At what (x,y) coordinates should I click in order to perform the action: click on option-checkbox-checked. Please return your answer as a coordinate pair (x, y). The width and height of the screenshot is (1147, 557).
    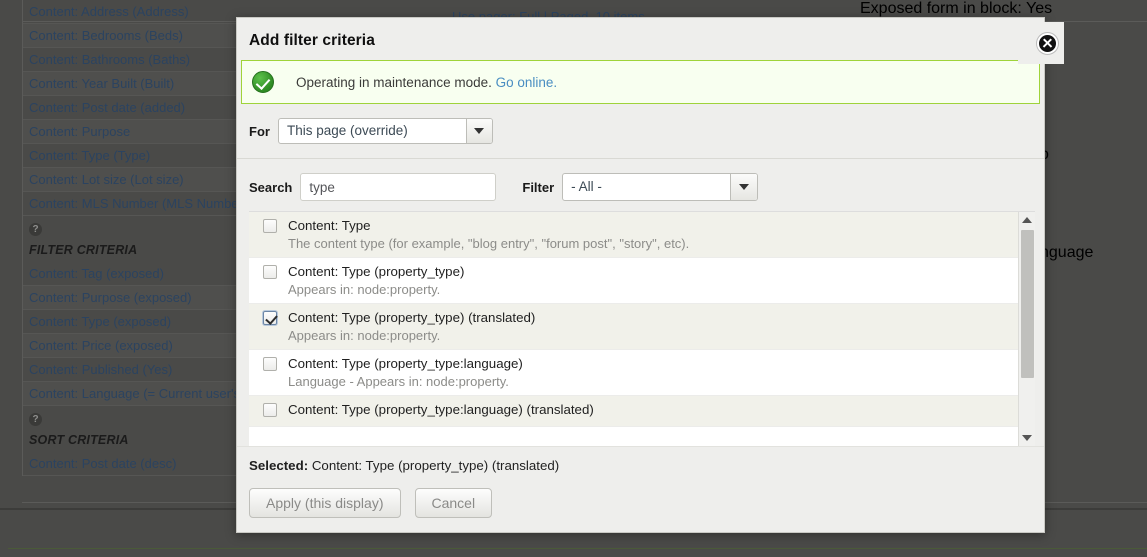
    Looking at the image, I should click on (270, 318).